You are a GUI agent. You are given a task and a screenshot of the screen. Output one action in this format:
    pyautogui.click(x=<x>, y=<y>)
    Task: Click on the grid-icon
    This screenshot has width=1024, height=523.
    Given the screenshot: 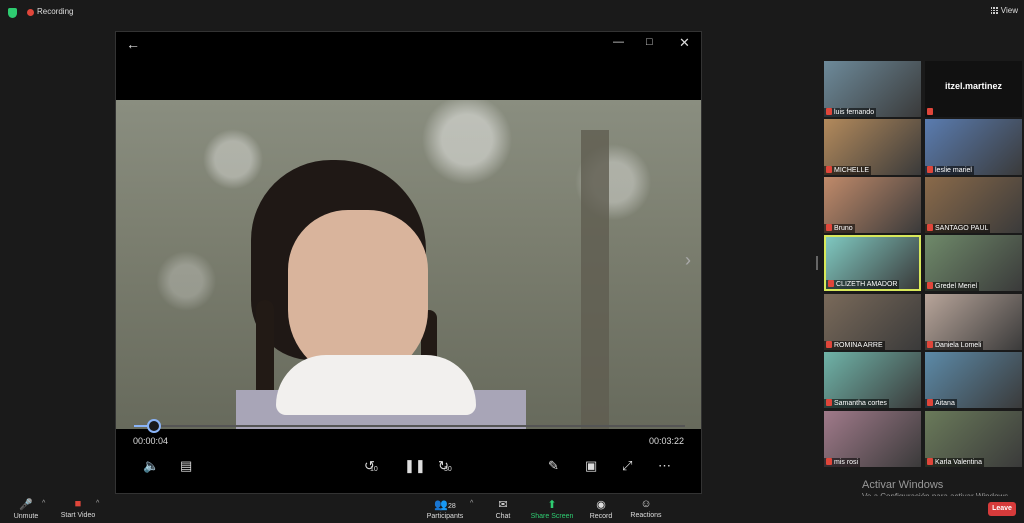 What is the action you would take?
    pyautogui.click(x=994, y=10)
    